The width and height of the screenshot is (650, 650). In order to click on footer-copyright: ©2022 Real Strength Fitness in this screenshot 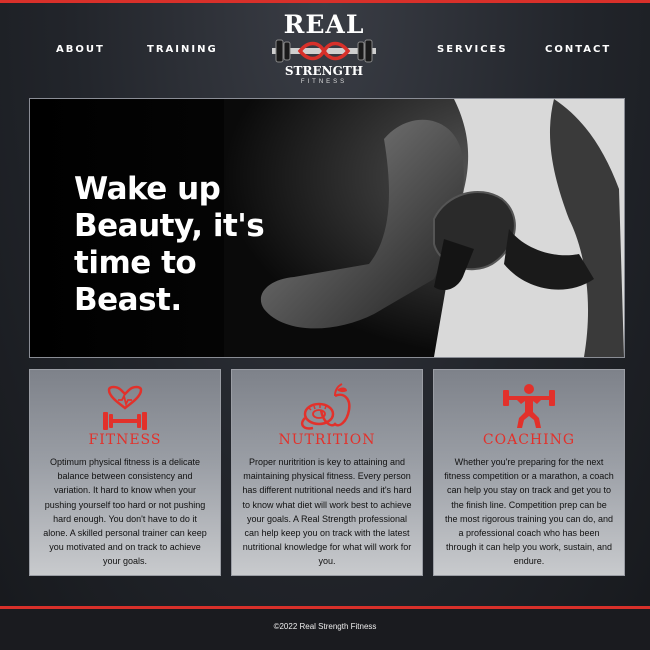, I will do `click(325, 626)`.